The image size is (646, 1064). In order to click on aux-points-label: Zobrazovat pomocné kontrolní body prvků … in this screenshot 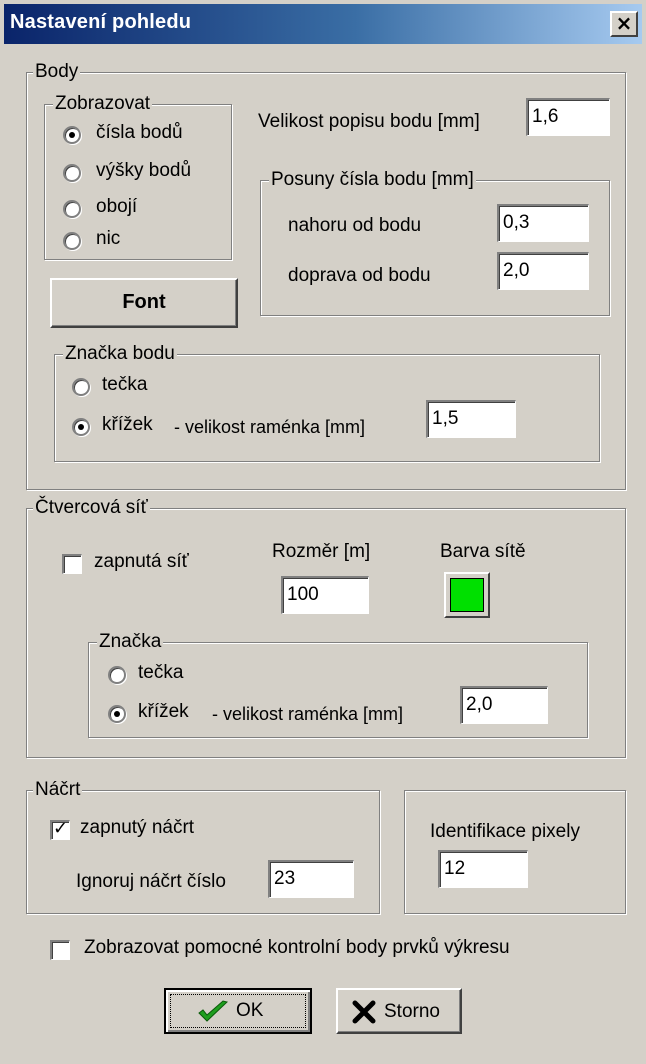, I will do `click(297, 948)`.